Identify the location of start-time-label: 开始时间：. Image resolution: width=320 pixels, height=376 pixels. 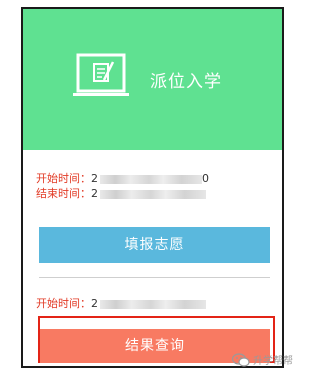
(63, 178).